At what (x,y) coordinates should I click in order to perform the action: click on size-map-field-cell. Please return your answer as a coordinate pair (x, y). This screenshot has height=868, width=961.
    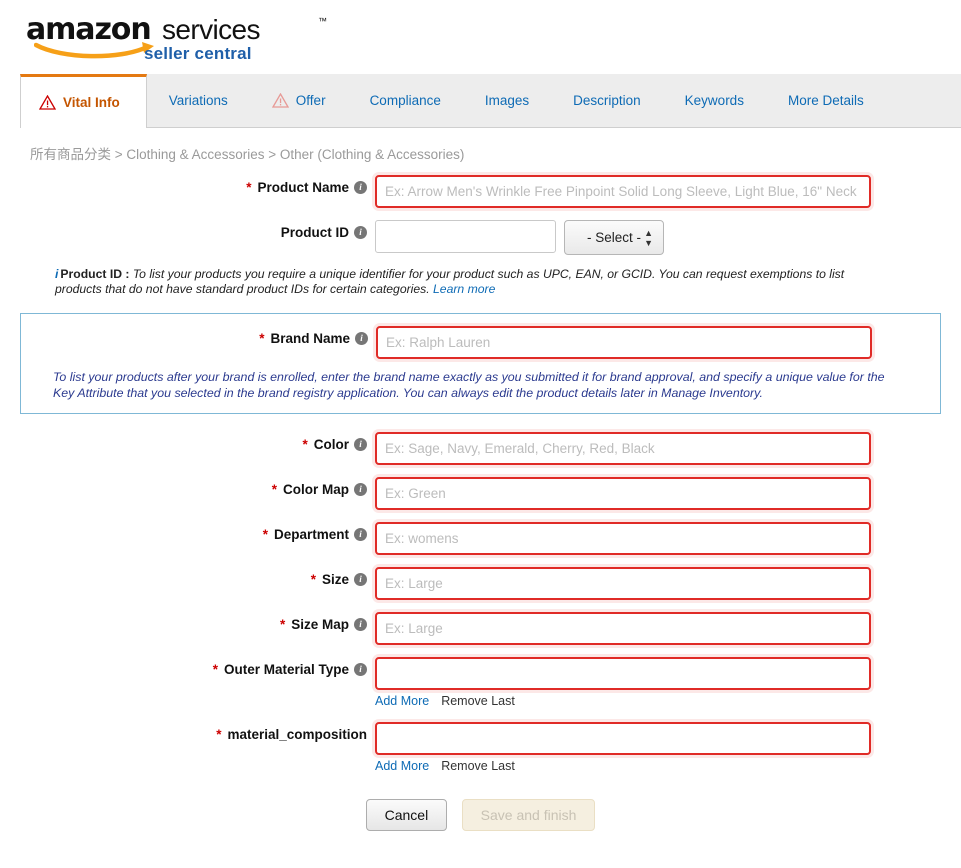
    Looking at the image, I should click on (668, 628).